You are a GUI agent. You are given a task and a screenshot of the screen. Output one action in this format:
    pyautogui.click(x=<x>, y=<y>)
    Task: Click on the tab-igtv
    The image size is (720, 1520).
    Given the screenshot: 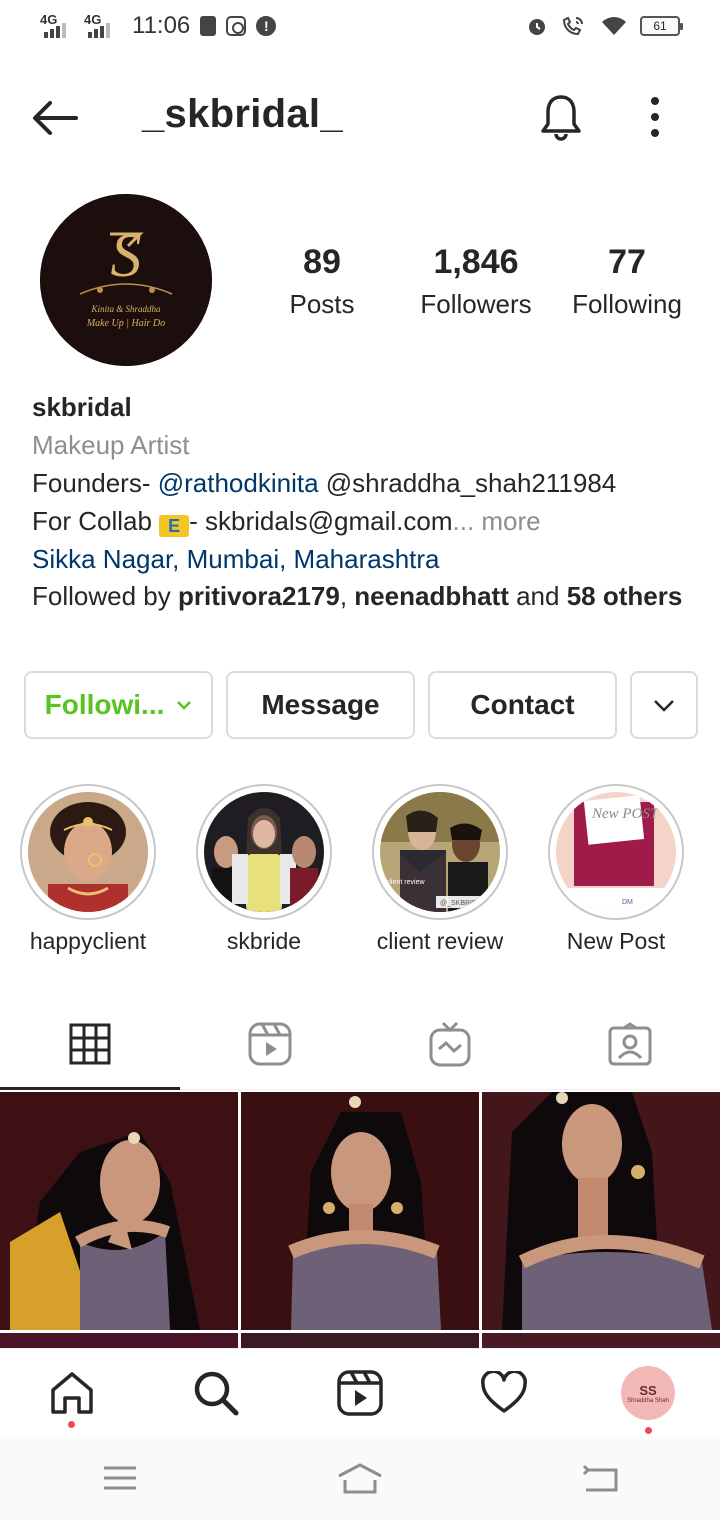 What is the action you would take?
    pyautogui.click(x=450, y=1044)
    